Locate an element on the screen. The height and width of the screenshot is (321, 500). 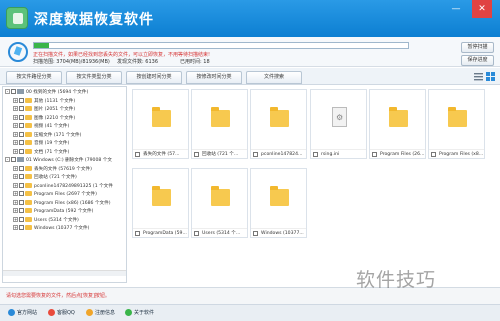
tree-node-label: Program Files (2697 个文件) is located at coordinates (65, 194).